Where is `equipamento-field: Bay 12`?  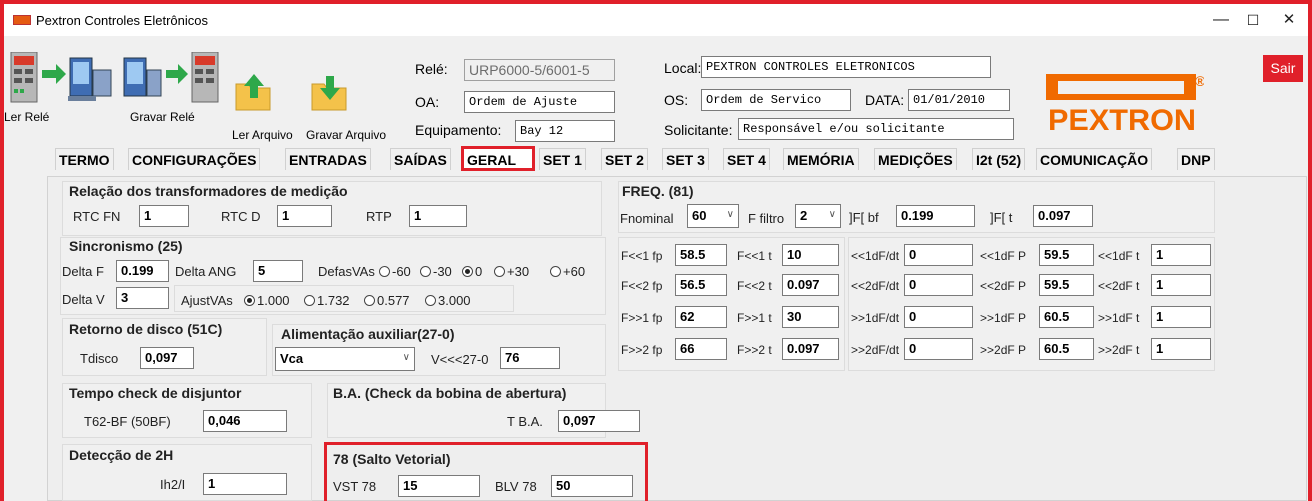
equipamento-field: Bay 12 is located at coordinates (565, 131).